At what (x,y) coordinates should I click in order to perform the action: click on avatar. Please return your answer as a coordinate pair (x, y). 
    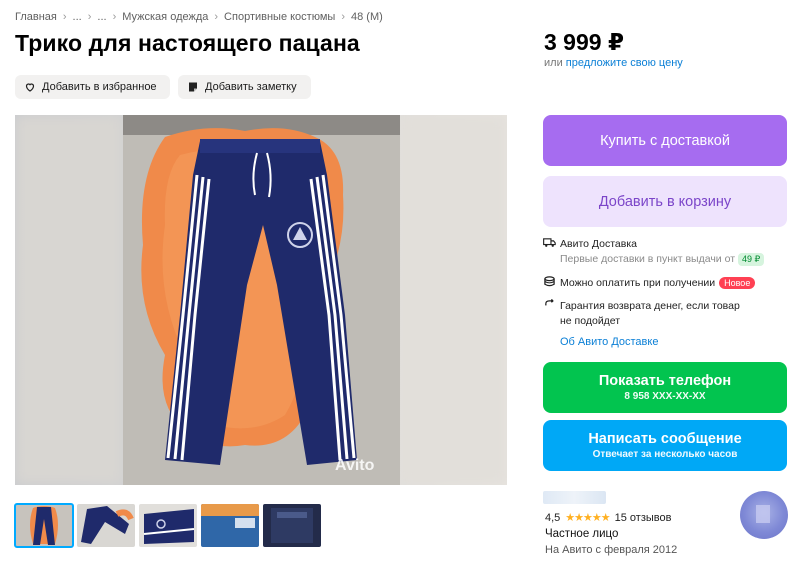
    Looking at the image, I should click on (764, 515).